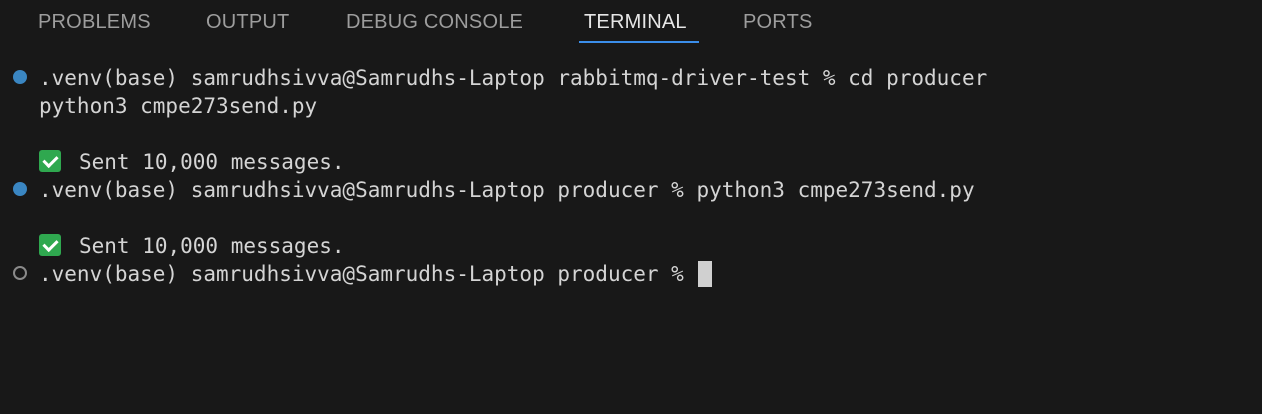 This screenshot has height=414, width=1262. What do you see at coordinates (247, 22) in the screenshot?
I see `tab-output: OUTPUT` at bounding box center [247, 22].